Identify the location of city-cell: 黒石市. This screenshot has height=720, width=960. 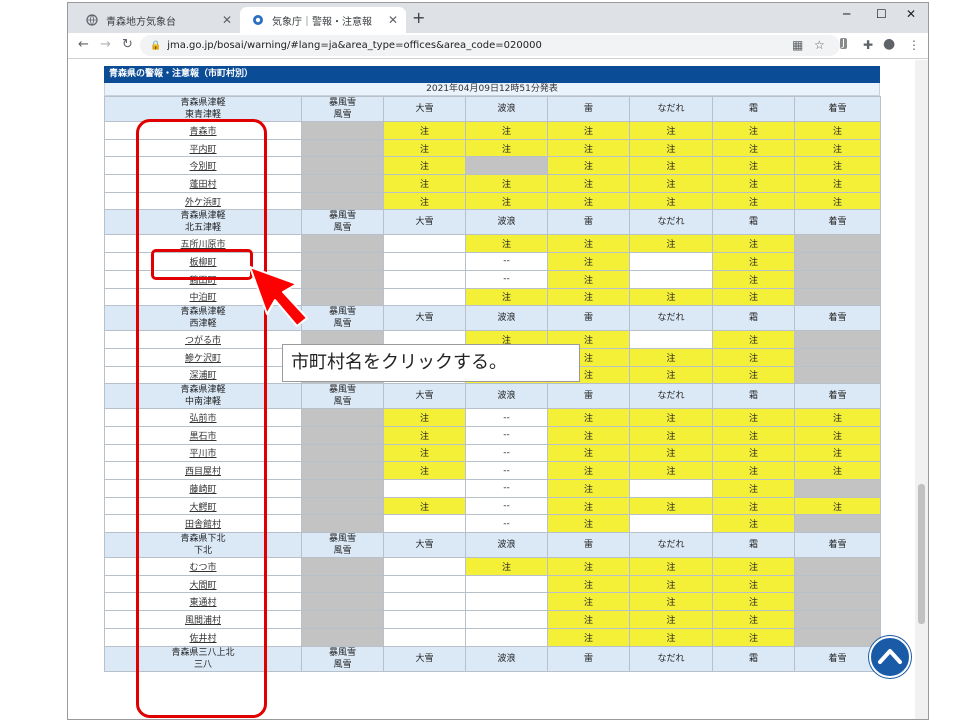
(203, 435).